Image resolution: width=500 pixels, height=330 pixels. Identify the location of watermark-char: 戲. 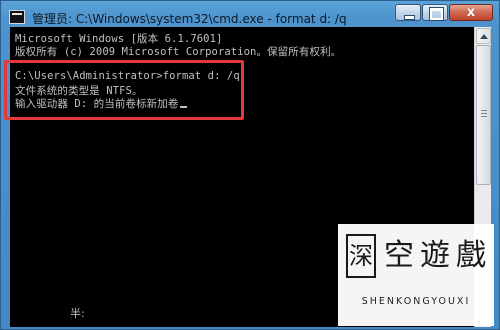
(471, 255).